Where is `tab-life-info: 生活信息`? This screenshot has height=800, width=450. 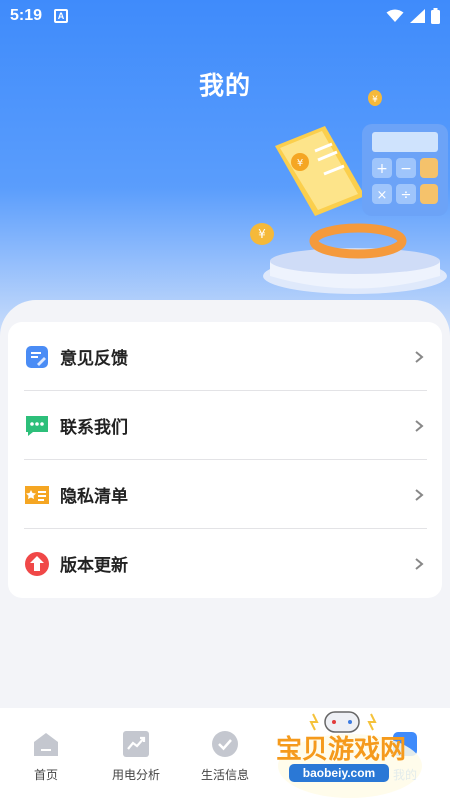
tab-life-info: 生活信息 is located at coordinates (225, 754).